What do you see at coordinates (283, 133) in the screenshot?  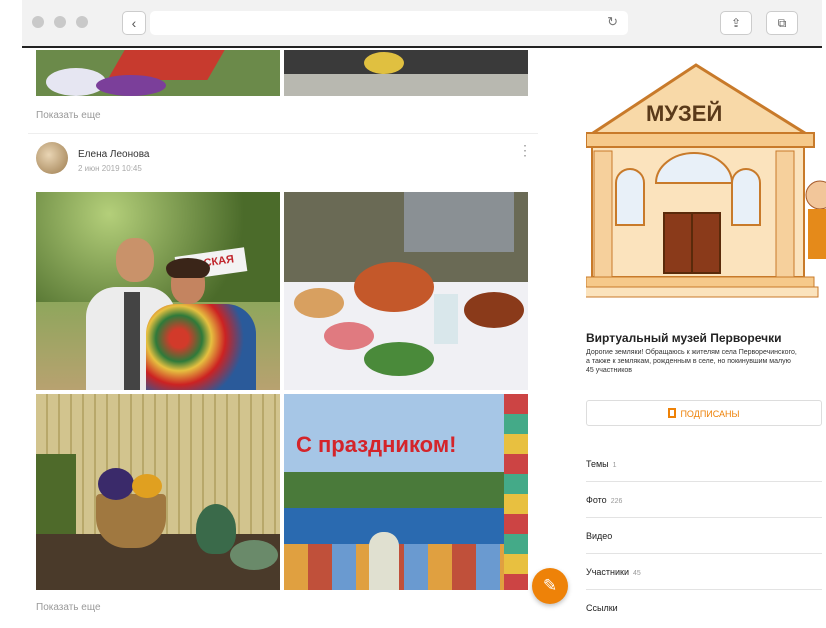 I see `post-divider` at bounding box center [283, 133].